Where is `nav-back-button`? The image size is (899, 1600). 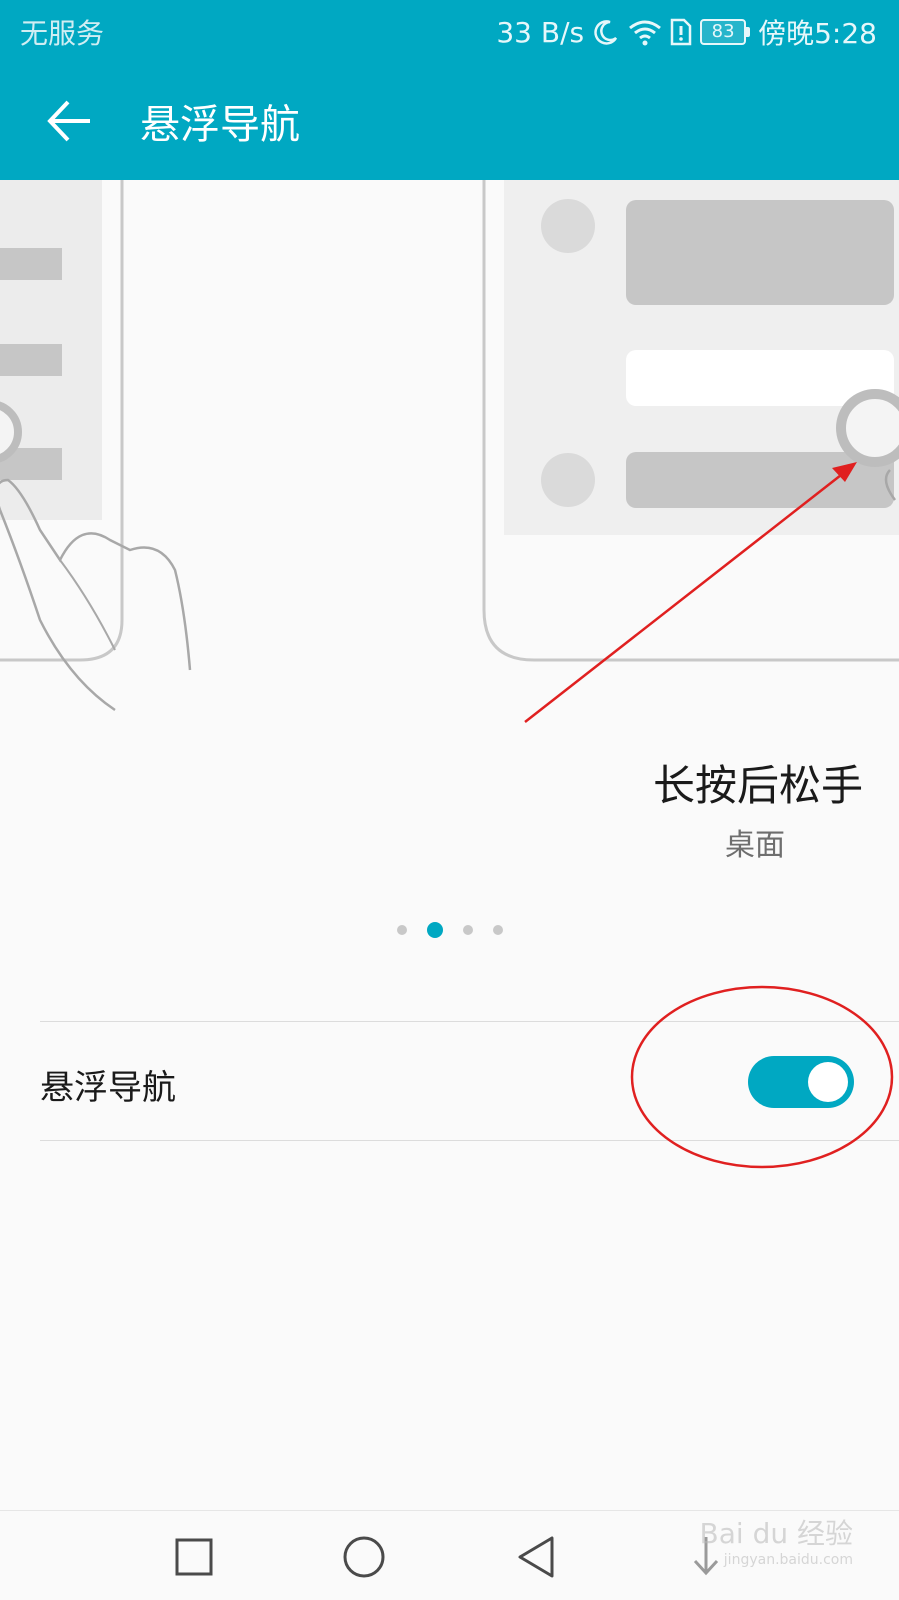
nav-back-button is located at coordinates (536, 1557).